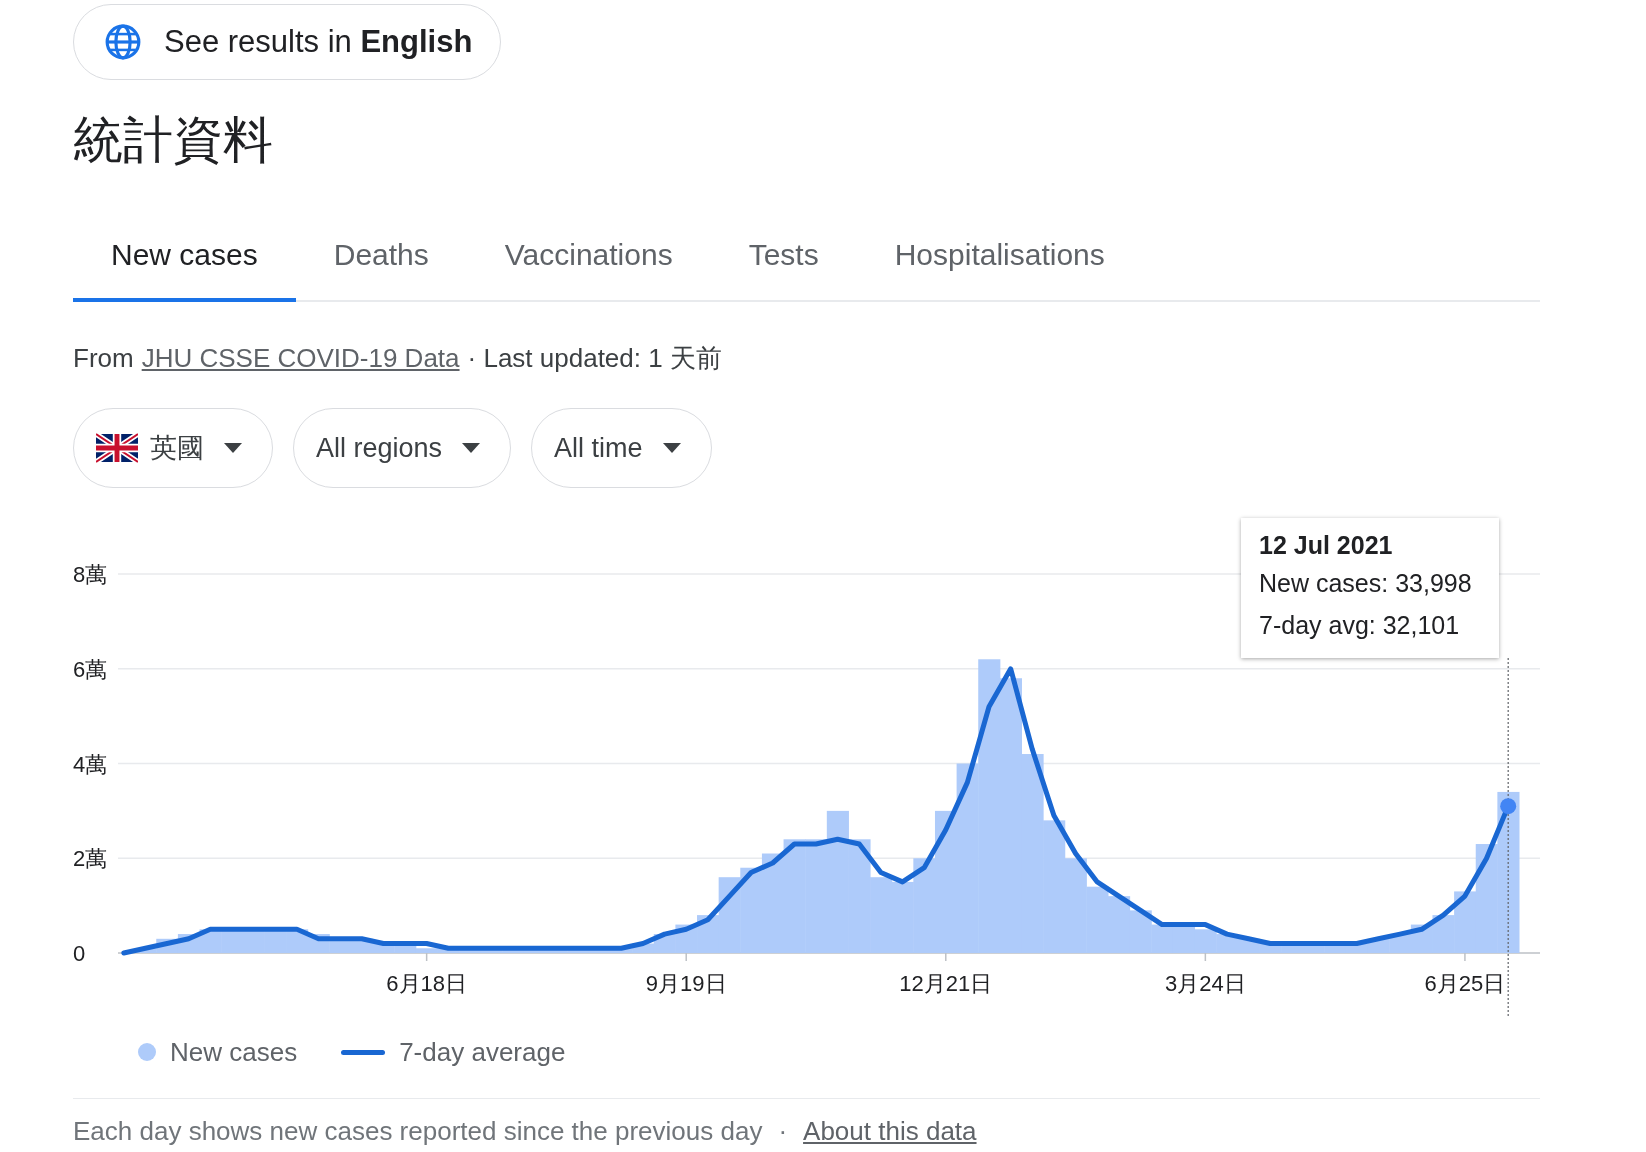  What do you see at coordinates (1205, 983) in the screenshot?
I see `axis-label: 3月24日` at bounding box center [1205, 983].